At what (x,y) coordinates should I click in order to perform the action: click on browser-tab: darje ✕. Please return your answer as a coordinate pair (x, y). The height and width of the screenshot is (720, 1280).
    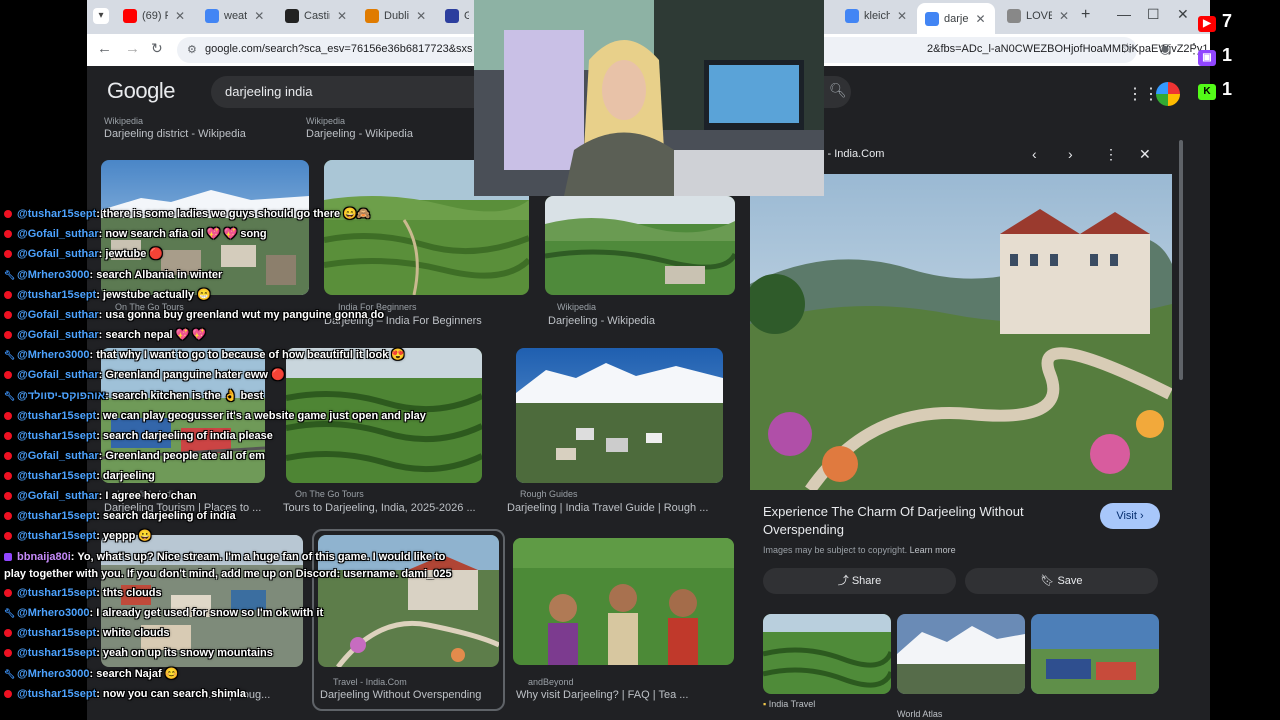
    Looking at the image, I should click on (956, 18).